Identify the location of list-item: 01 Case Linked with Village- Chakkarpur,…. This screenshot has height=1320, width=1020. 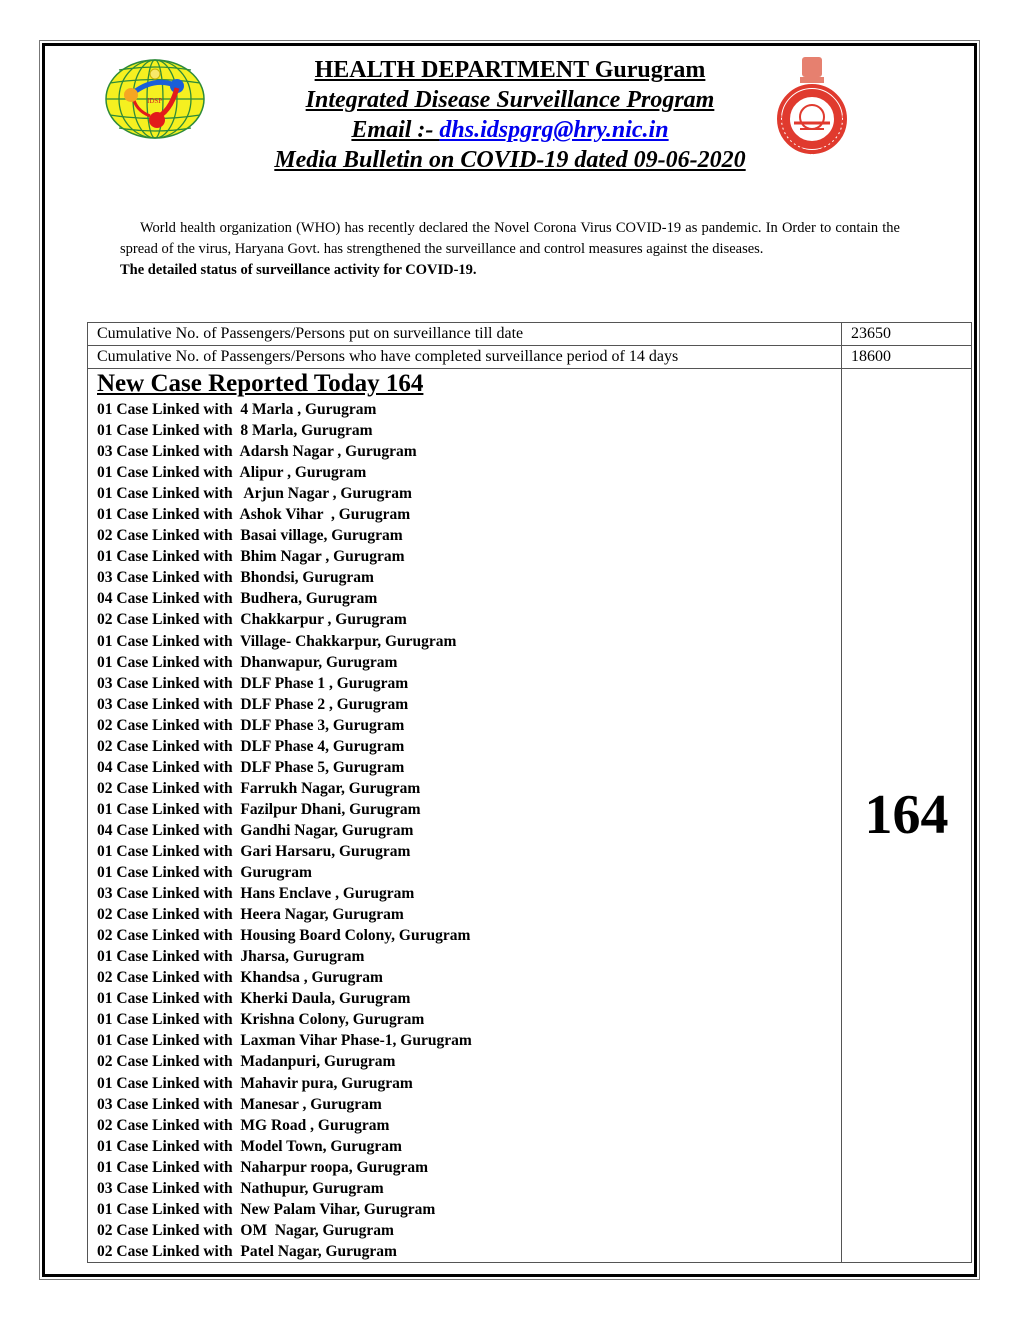
(277, 641).